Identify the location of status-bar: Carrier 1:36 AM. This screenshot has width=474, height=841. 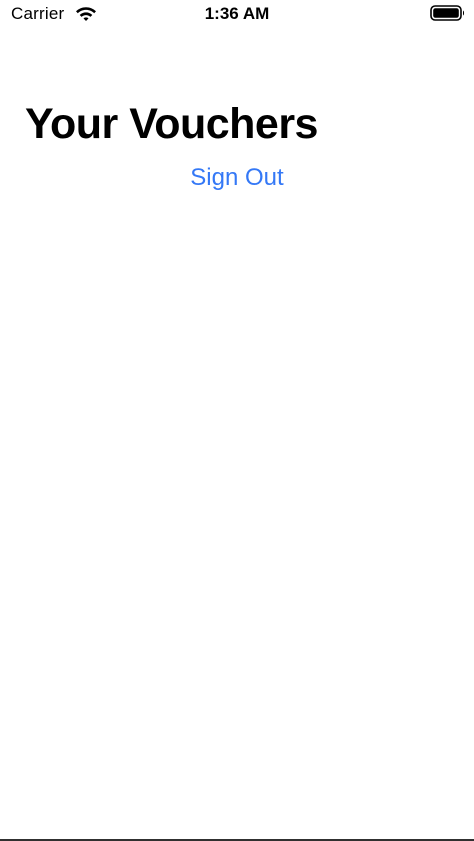
(237, 14).